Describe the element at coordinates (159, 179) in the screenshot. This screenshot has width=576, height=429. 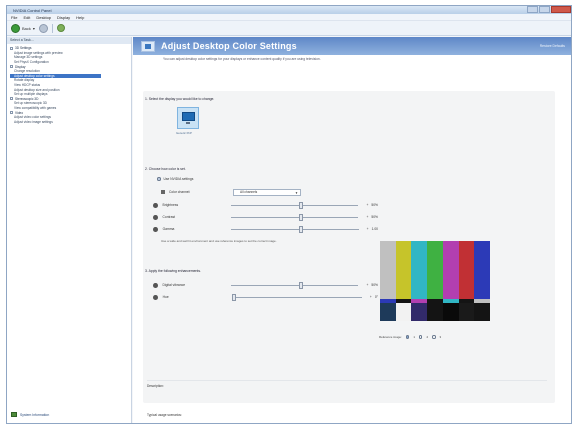
I see `nvidia-settings-radio` at that location.